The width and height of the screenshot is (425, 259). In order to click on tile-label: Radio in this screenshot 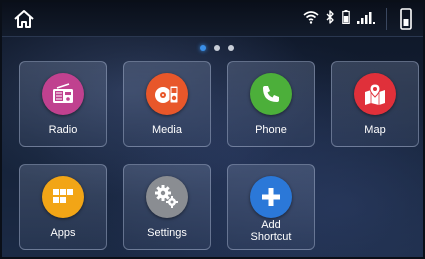, I will do `click(63, 130)`.